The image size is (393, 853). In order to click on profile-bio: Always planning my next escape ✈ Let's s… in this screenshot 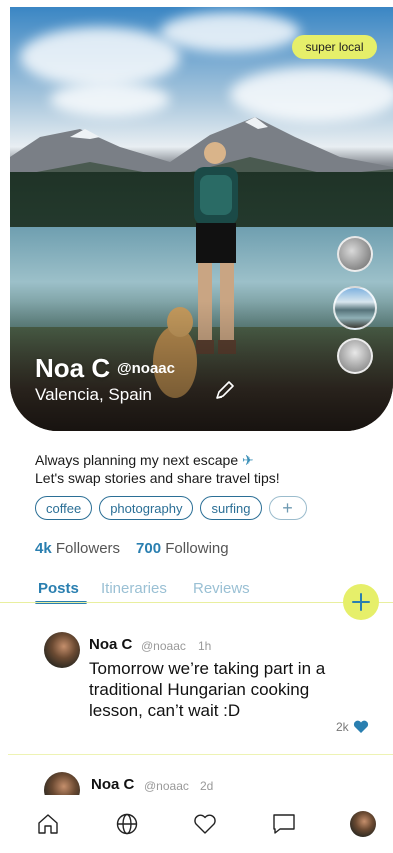, I will do `click(157, 469)`.